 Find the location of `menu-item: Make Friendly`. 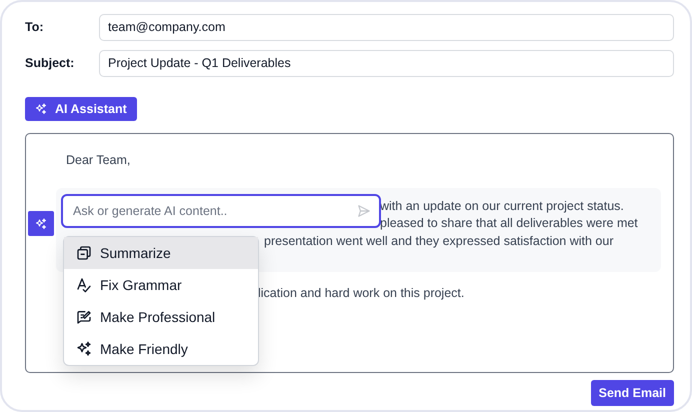

menu-item: Make Friendly is located at coordinates (161, 349).